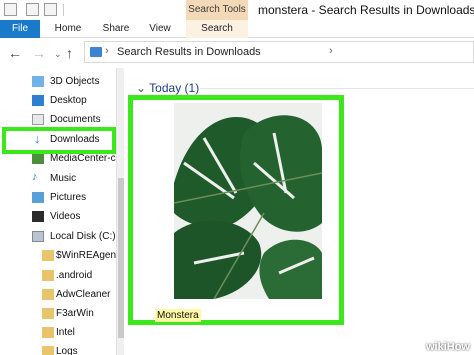  Describe the element at coordinates (50, 9) in the screenshot. I see `new-folder-icon` at that location.